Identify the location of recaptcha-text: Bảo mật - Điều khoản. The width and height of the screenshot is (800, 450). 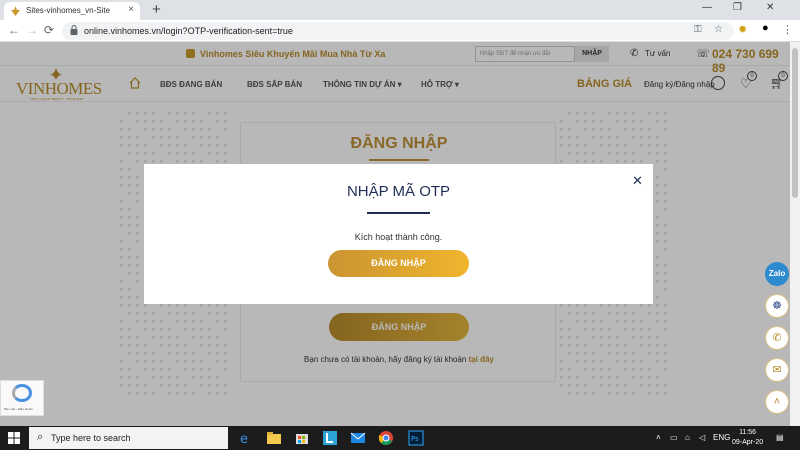
(19, 409).